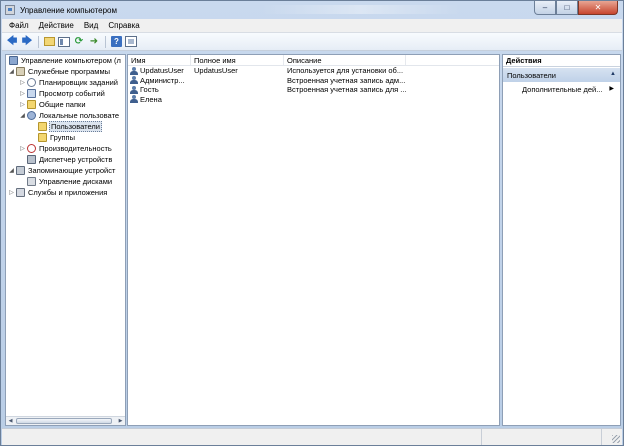  I want to click on shared-folder-icon, so click(31, 104).